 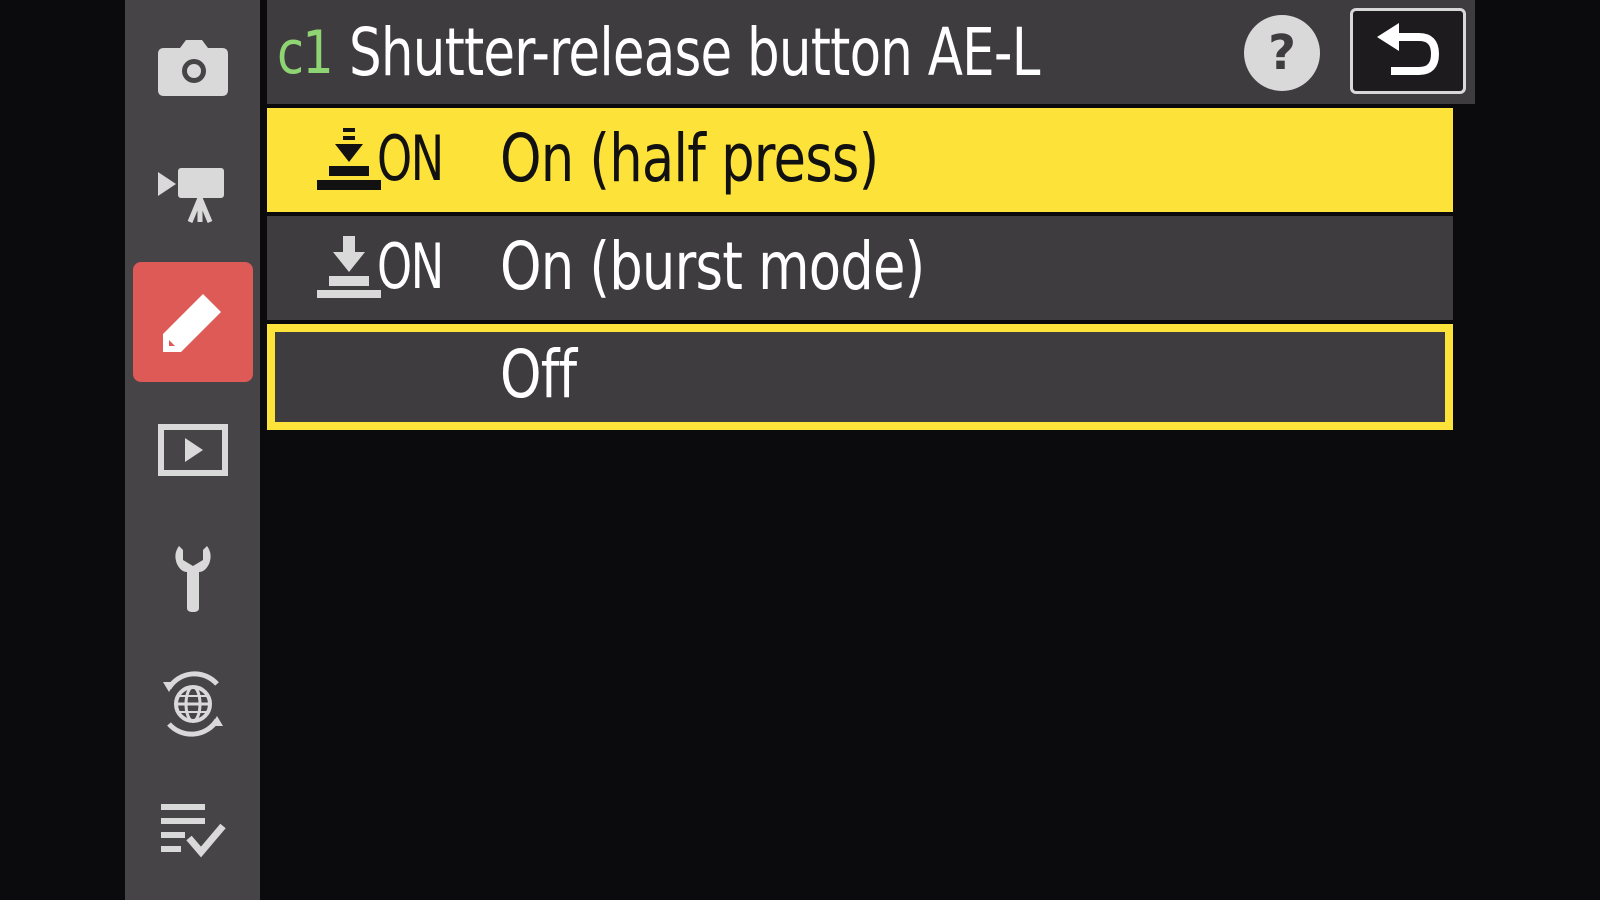 I want to click on checklist-icon, so click(x=193, y=831).